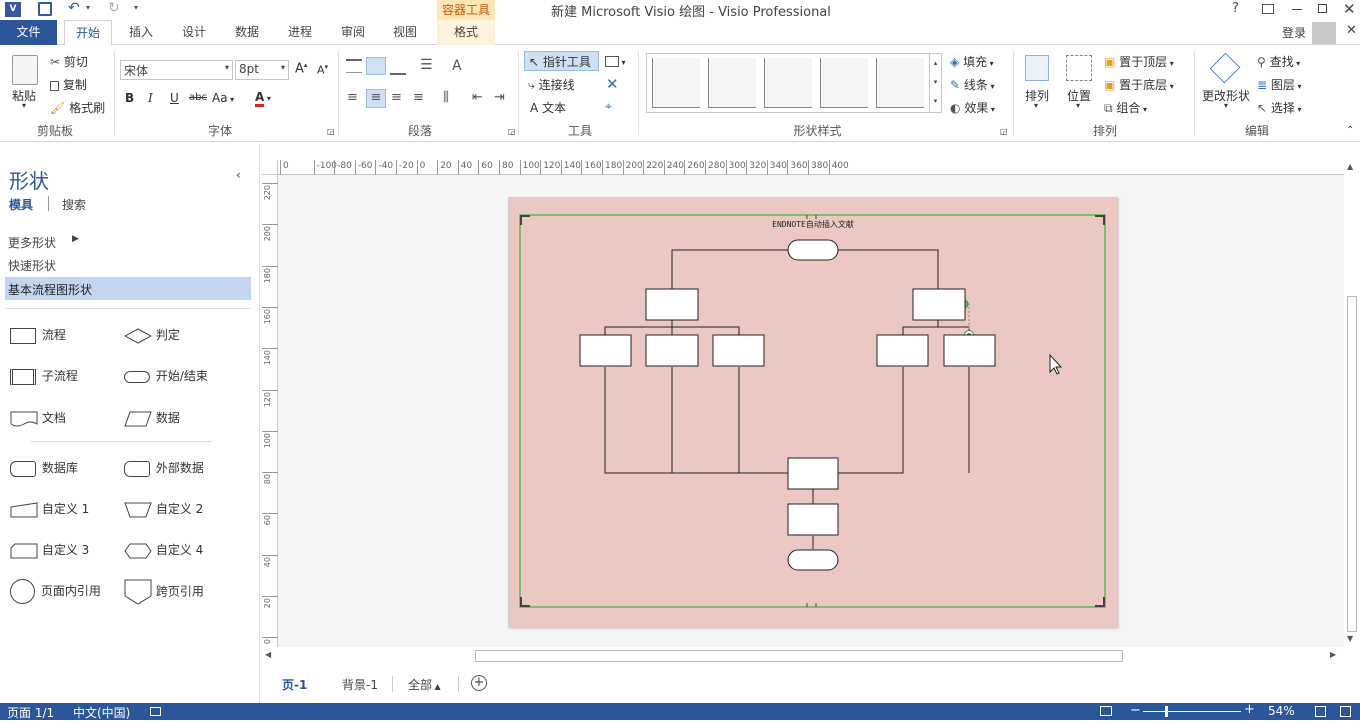 This screenshot has width=1360, height=721. What do you see at coordinates (376, 66) in the screenshot?
I see `align-middle-icon` at bounding box center [376, 66].